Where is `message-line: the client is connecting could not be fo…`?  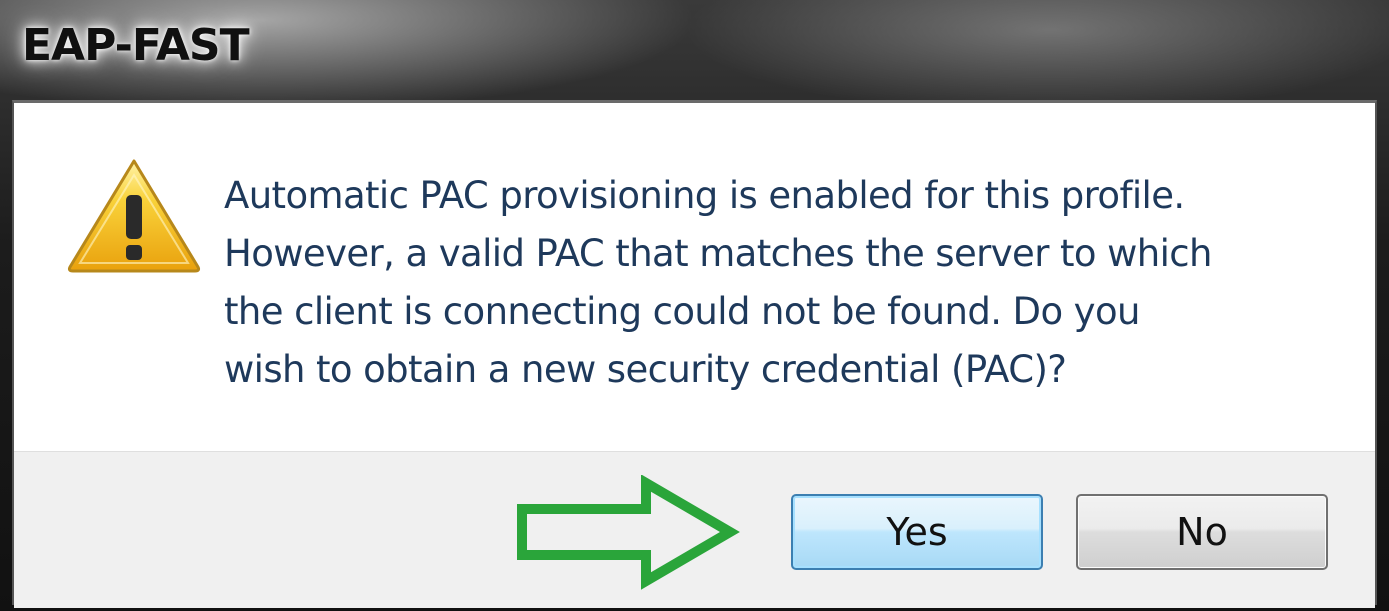
message-line: the client is connecting could not be fo… is located at coordinates (682, 311).